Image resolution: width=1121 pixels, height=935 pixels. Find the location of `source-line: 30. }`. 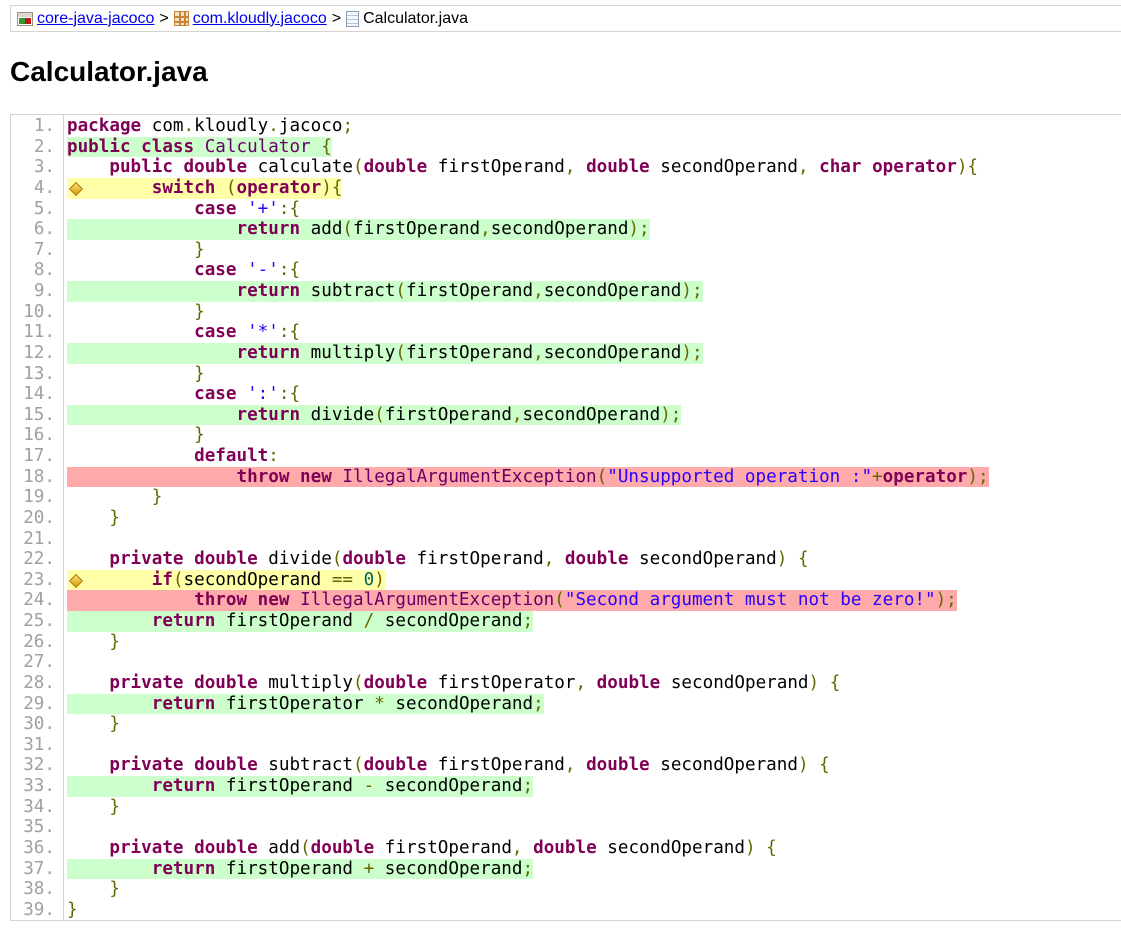

source-line: 30. } is located at coordinates (566, 724).